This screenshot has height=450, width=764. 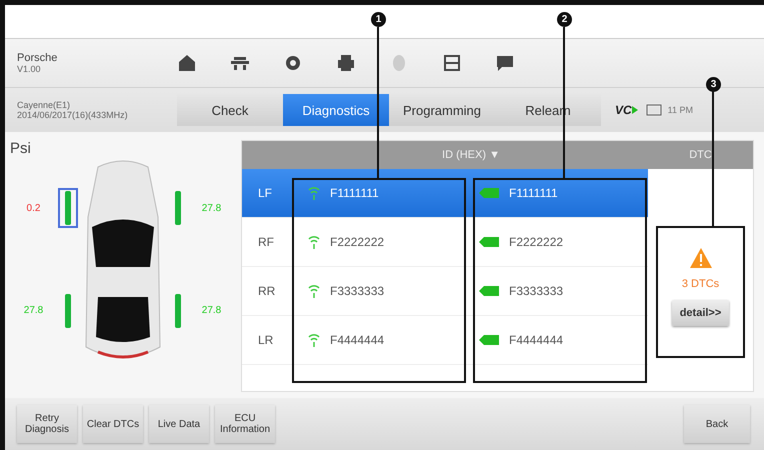 What do you see at coordinates (357, 291) in the screenshot?
I see `sensor-id: F3333333` at bounding box center [357, 291].